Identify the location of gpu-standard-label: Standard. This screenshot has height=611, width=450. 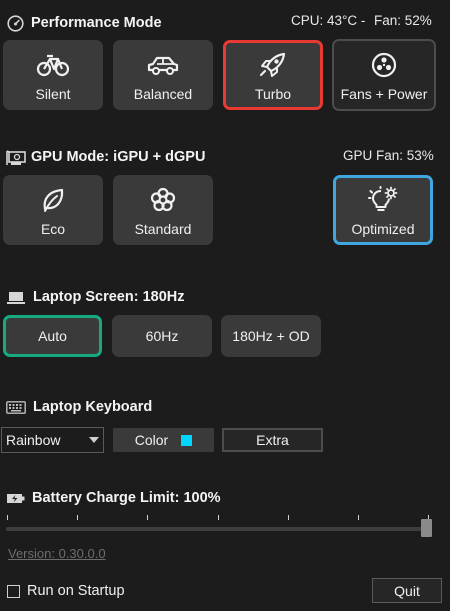
(163, 229).